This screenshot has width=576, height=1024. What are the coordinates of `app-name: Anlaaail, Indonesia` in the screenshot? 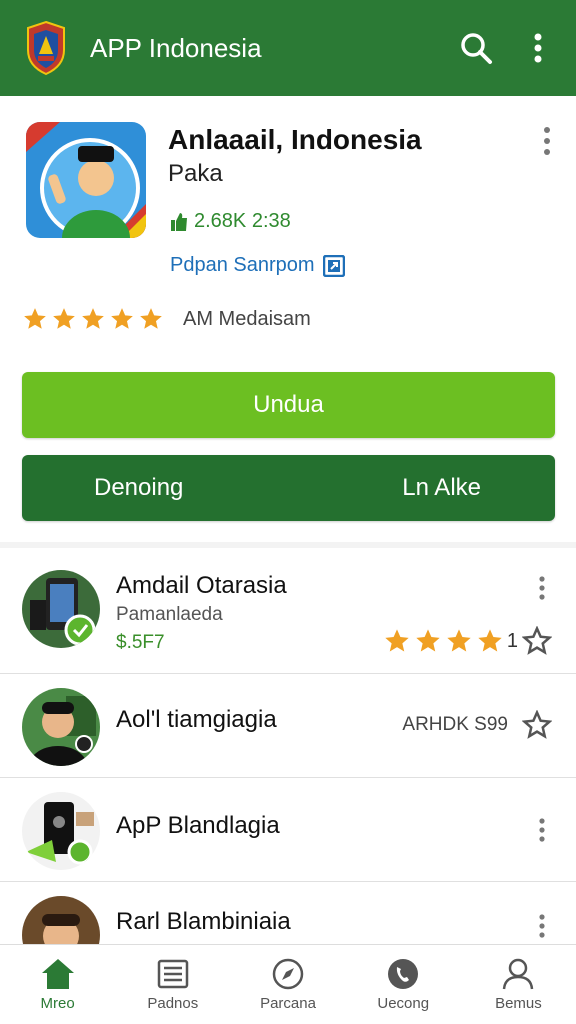 It's located at (295, 139).